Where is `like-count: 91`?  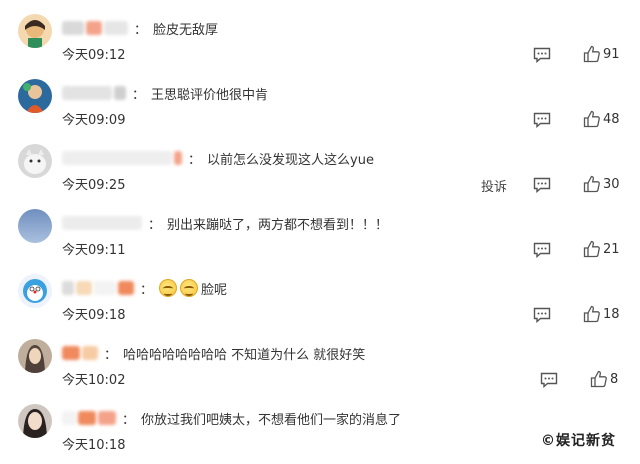
like-count: 91 is located at coordinates (611, 54).